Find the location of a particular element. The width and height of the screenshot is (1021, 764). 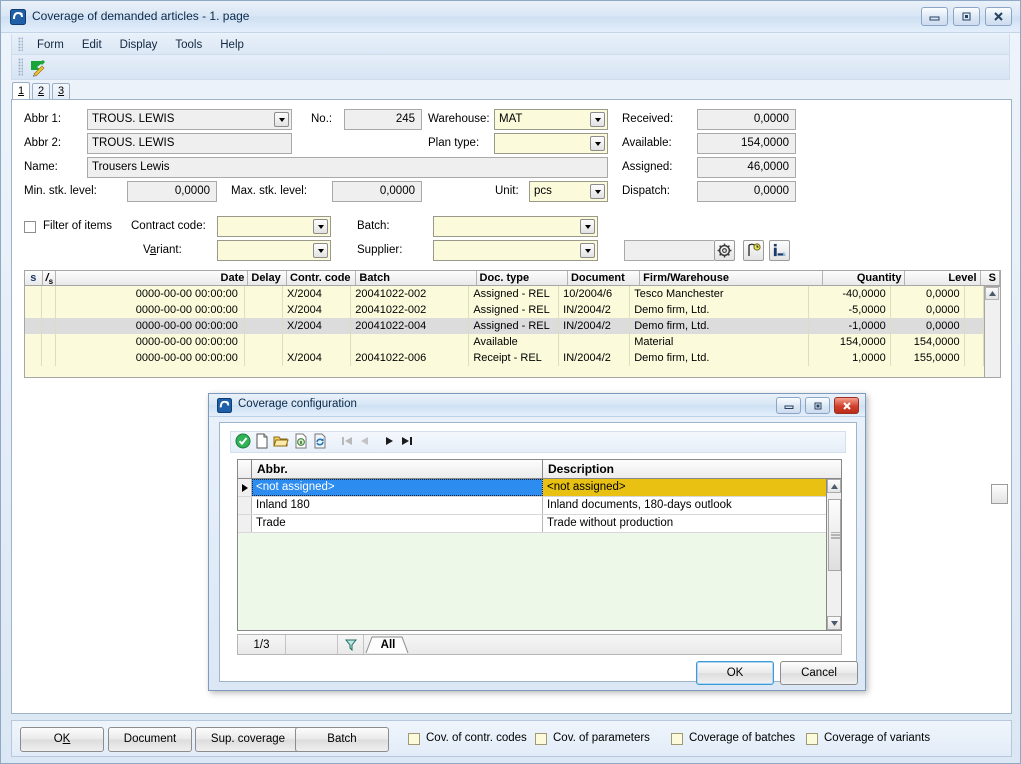

page-tab-1: 1 is located at coordinates (21, 91).